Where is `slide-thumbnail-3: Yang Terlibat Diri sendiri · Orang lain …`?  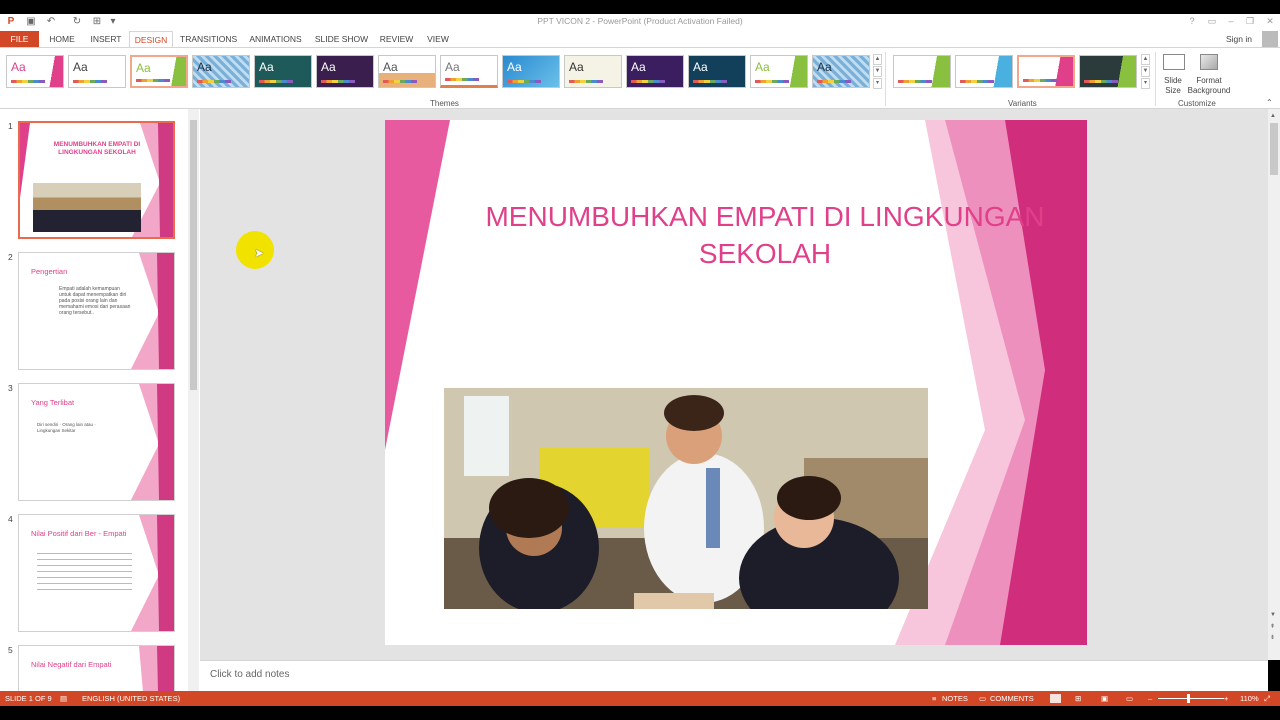
slide-thumbnail-3: Yang Terlibat Diri sendiri · Orang lain … is located at coordinates (96, 442).